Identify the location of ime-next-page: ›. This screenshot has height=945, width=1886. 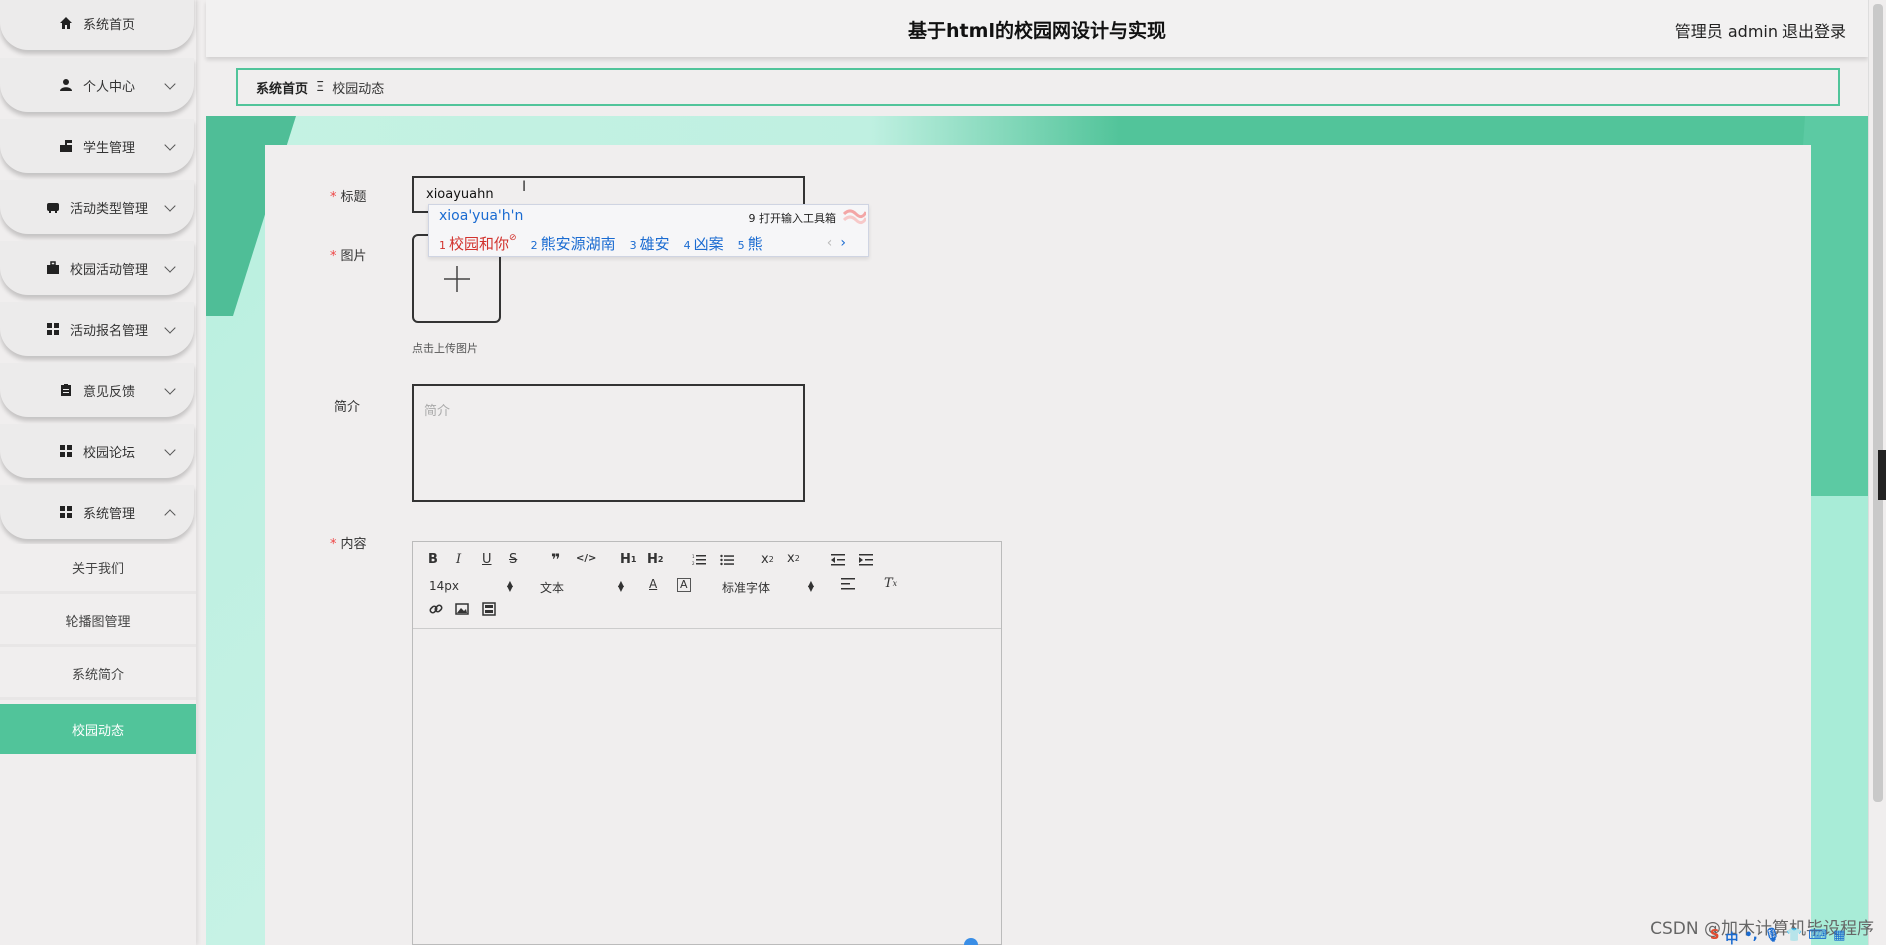
(843, 243).